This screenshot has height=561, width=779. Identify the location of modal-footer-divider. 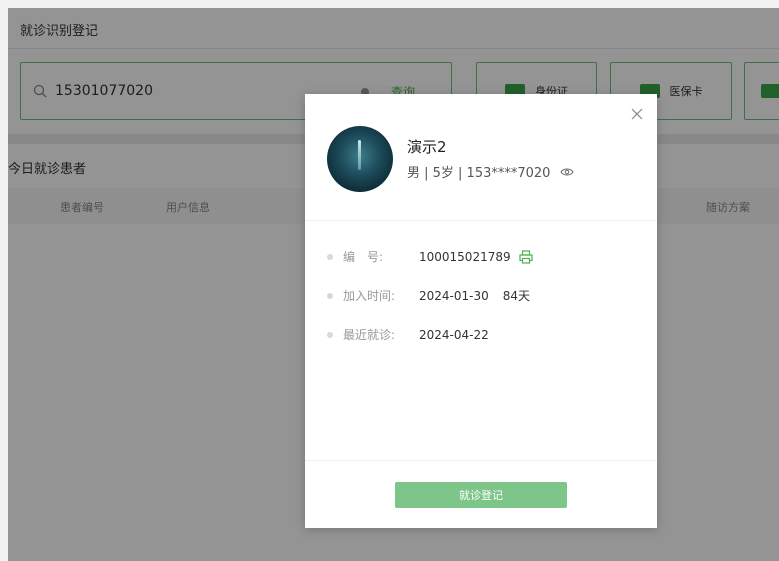
(481, 460).